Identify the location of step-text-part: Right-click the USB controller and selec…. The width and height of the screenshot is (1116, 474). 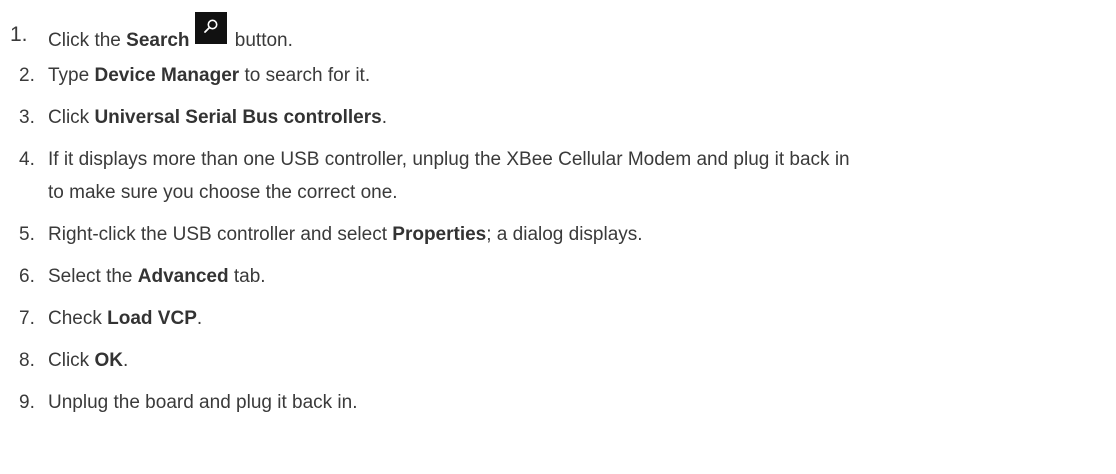
(220, 234).